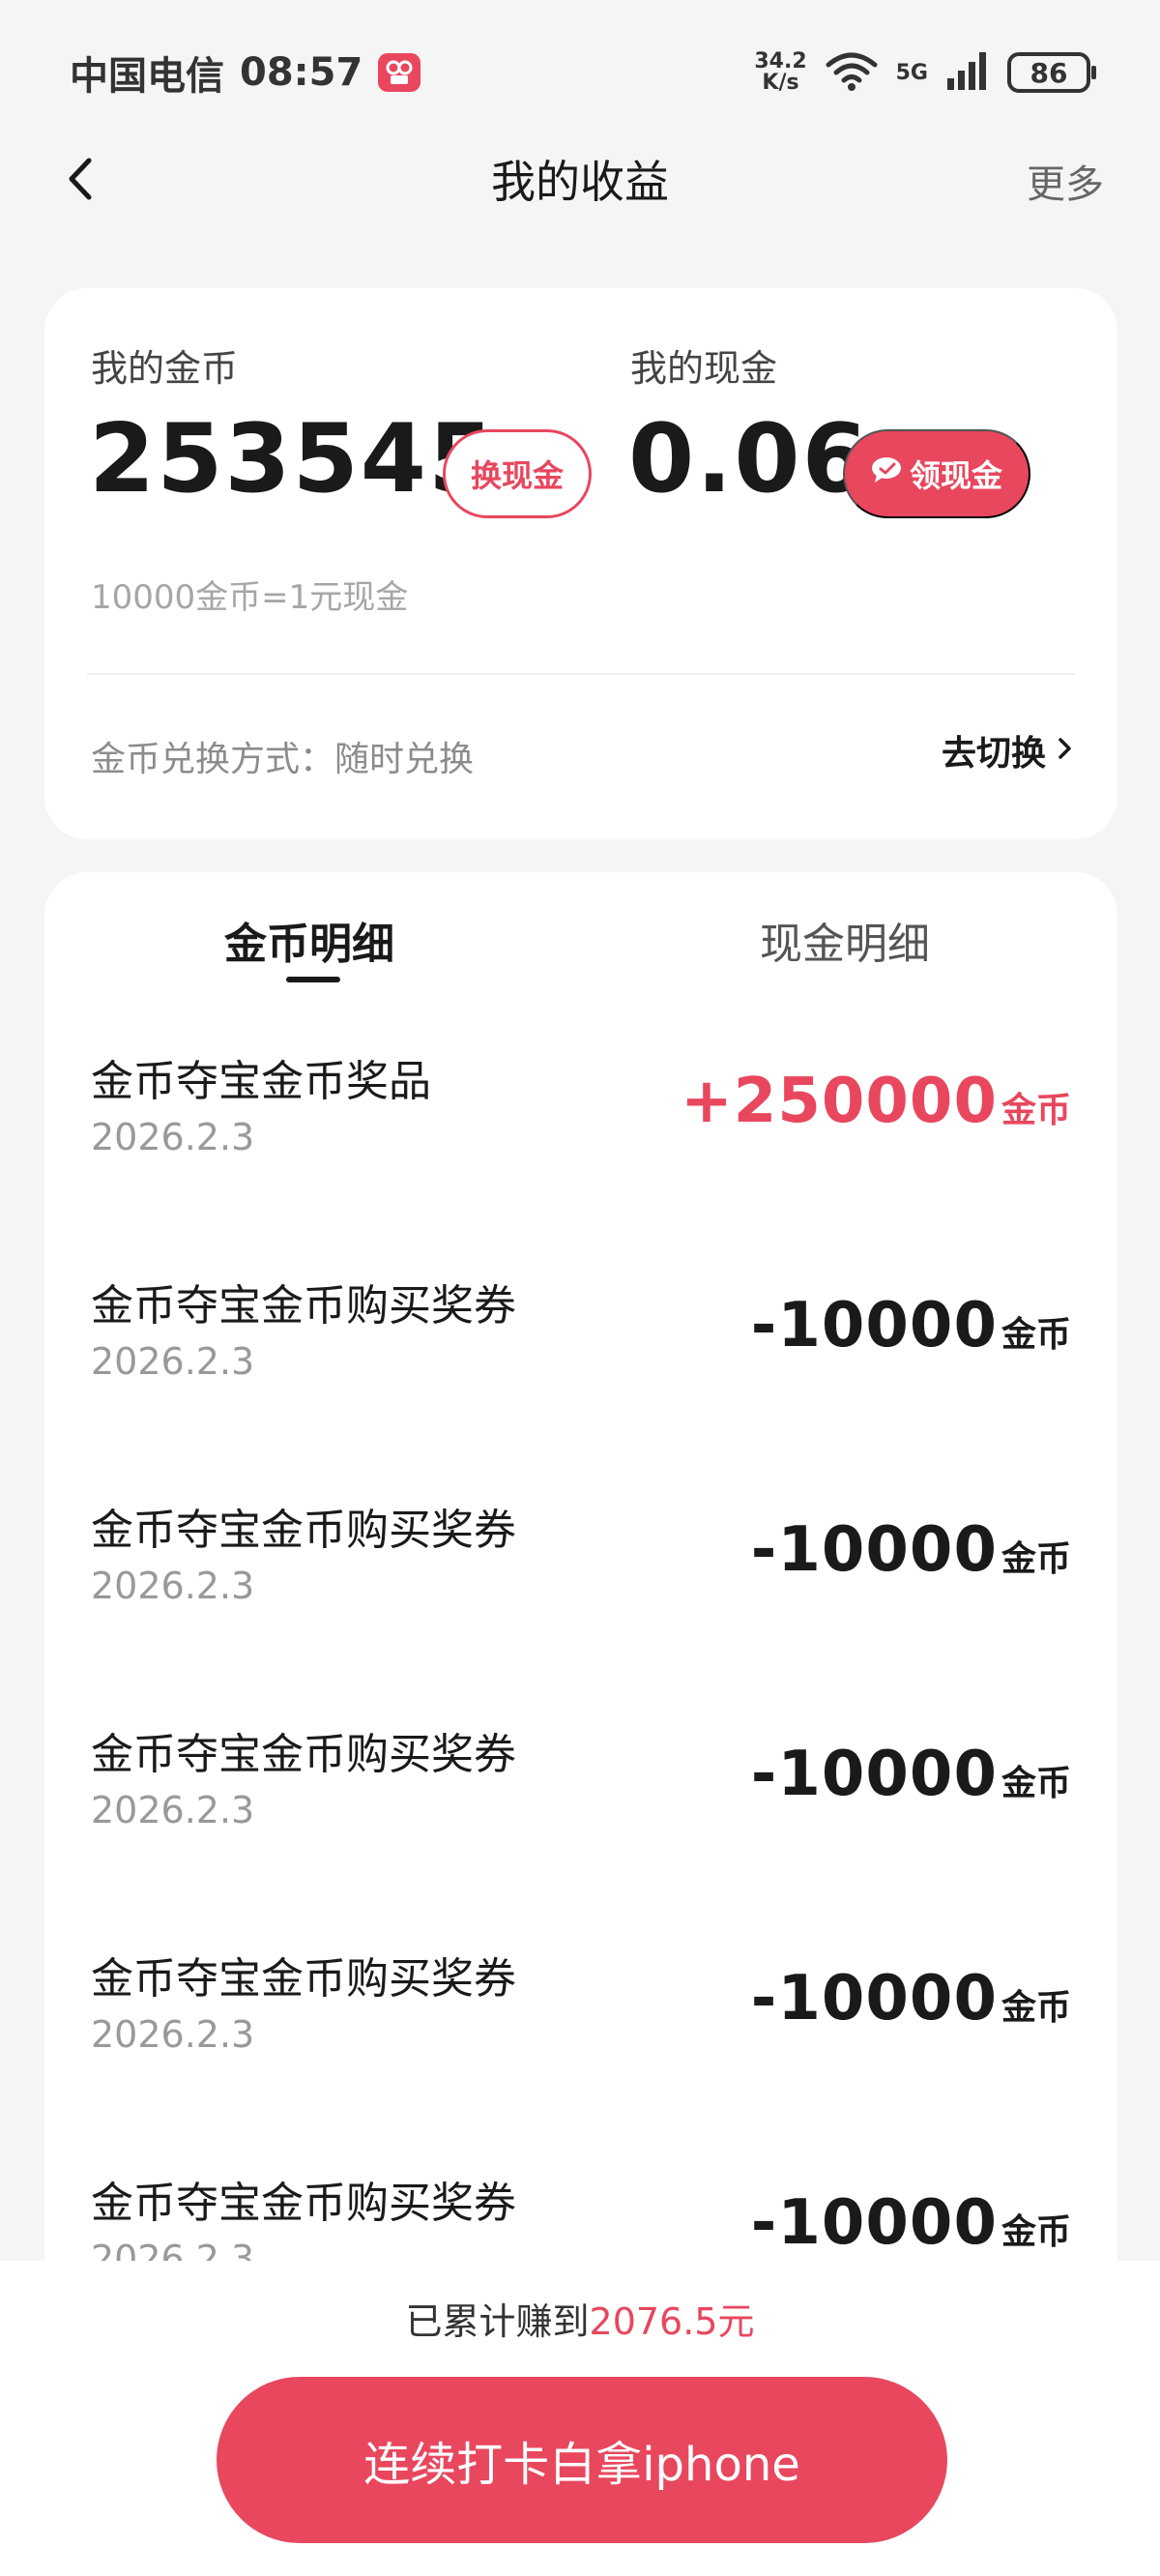  Describe the element at coordinates (580, 72) in the screenshot. I see `status-bar: 中国电信 08:57 34.2 K/s 5G 86` at that location.